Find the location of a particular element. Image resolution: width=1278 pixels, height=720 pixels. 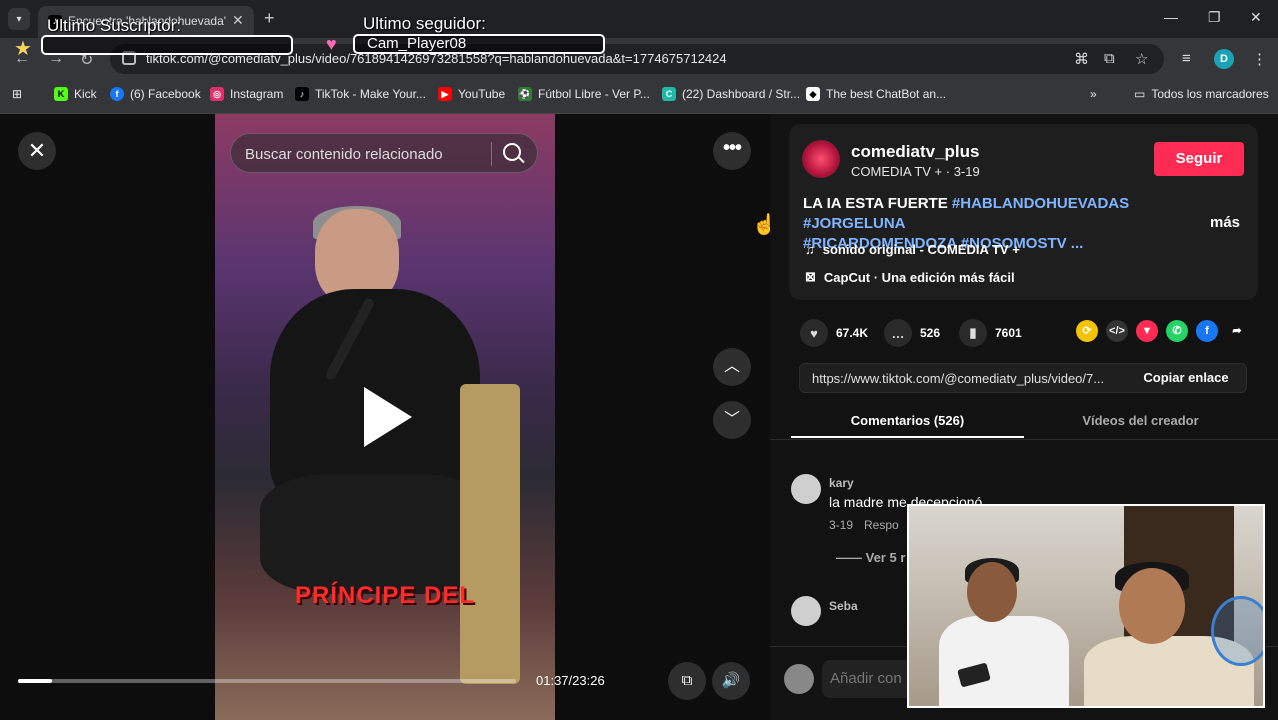

bookmark-youtube: ▶ YouTube is located at coordinates (471, 94).